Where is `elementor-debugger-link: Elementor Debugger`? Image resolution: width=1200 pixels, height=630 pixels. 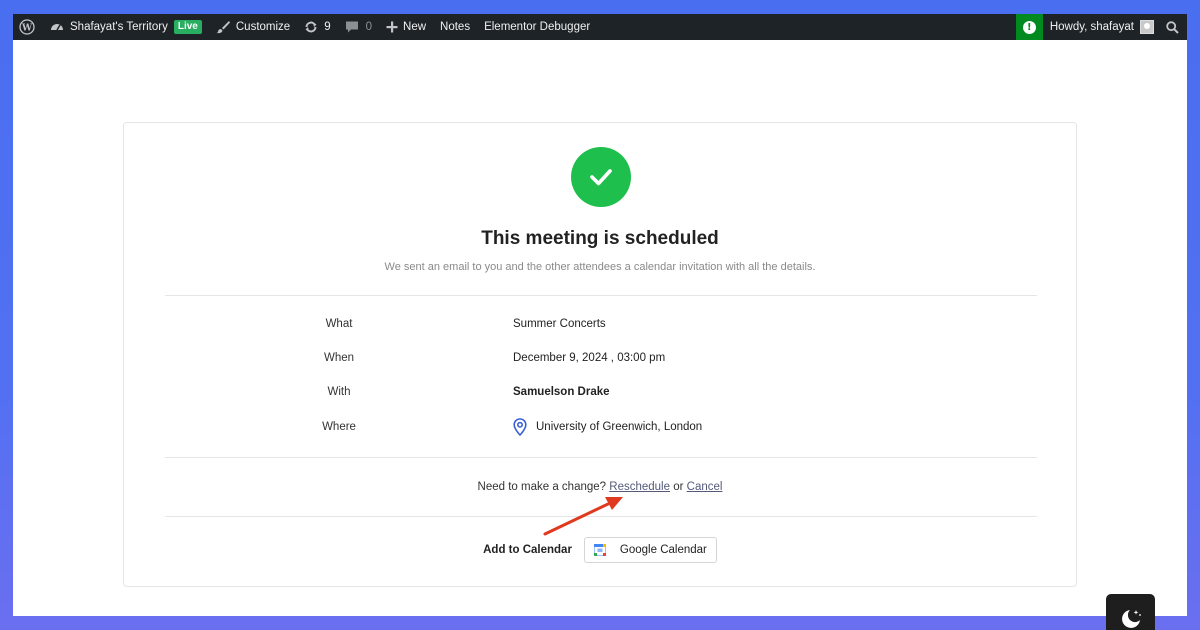
elementor-debugger-link: Elementor Debugger is located at coordinates (537, 27).